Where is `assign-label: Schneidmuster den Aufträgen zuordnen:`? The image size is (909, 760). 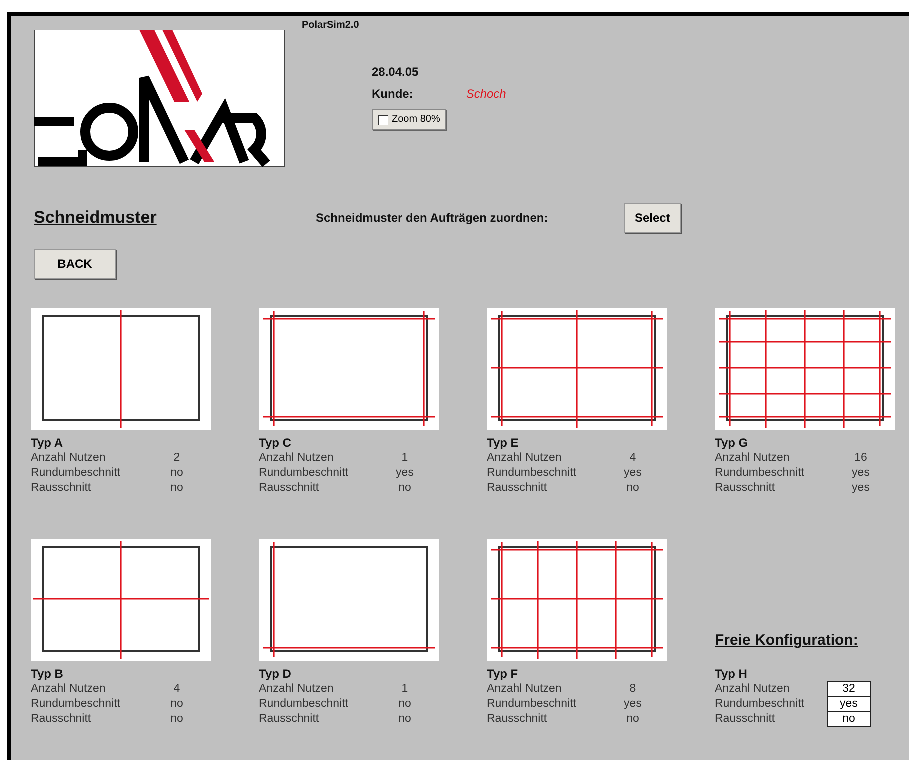
assign-label: Schneidmuster den Aufträgen zuordnen: is located at coordinates (433, 218).